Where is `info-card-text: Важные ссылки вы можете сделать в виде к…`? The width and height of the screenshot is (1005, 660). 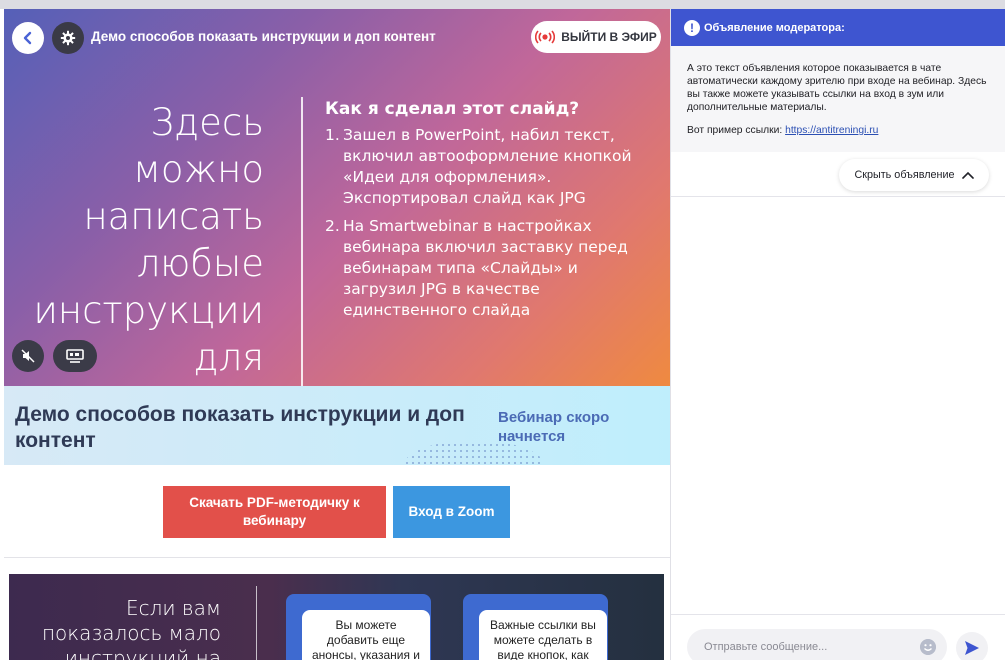
info-card-text: Важные ссылки вы можете сделать в виде к… is located at coordinates (543, 635).